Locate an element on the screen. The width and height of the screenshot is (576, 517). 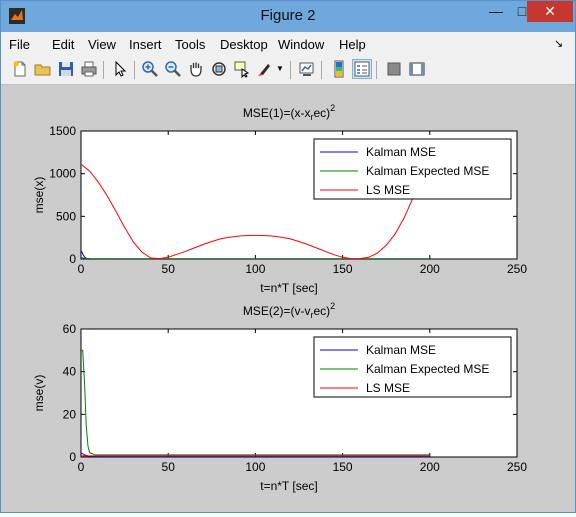
y-tick-label: 60 is located at coordinates (70, 329).